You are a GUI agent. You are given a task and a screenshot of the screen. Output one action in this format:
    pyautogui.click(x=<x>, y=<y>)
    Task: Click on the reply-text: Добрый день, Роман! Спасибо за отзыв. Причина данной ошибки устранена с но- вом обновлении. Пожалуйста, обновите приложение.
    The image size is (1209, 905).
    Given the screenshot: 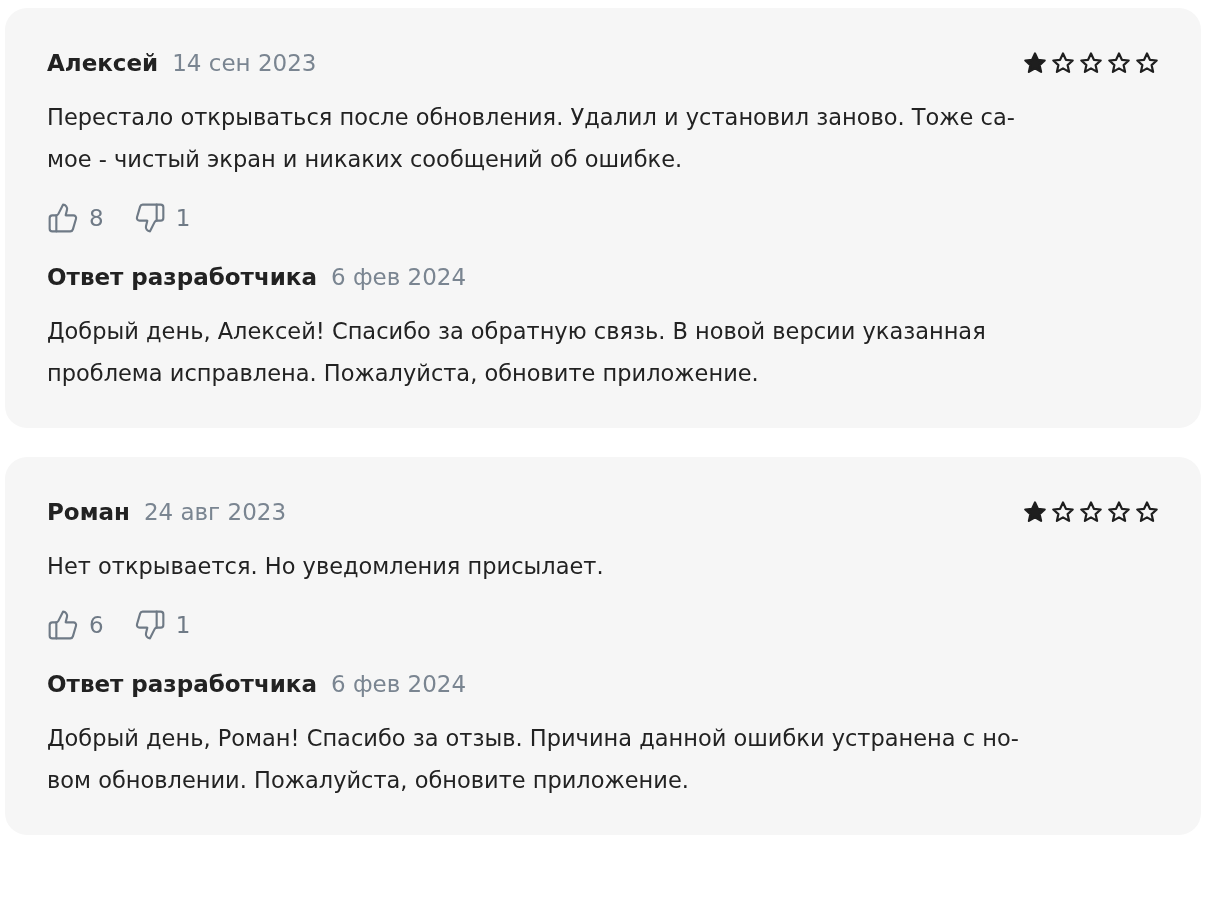 What is the action you would take?
    pyautogui.click(x=533, y=759)
    